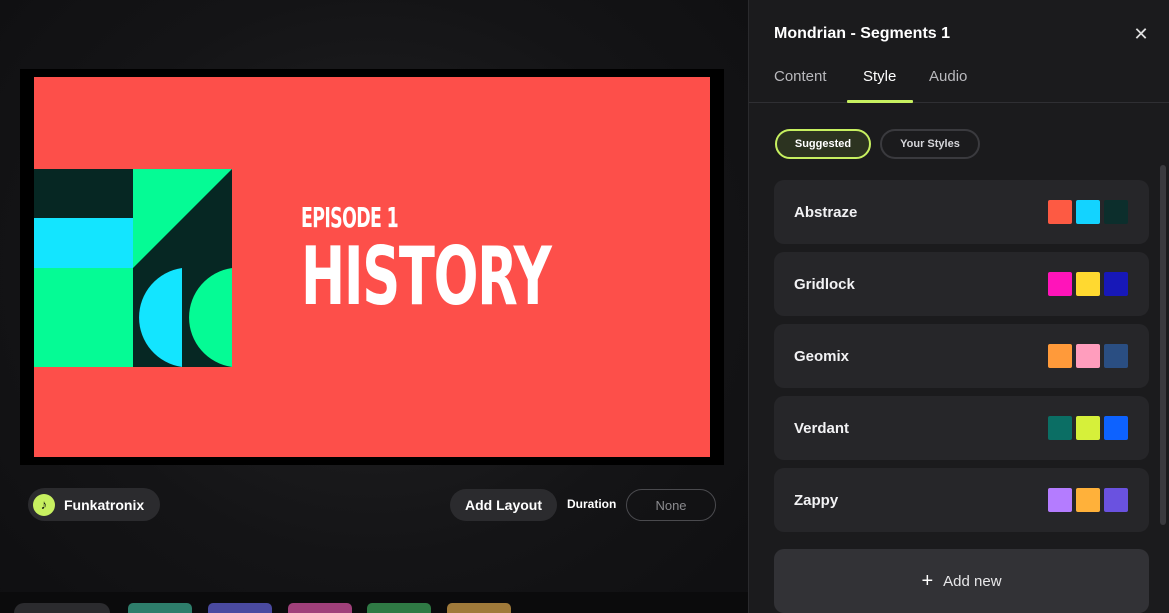 The width and height of the screenshot is (1169, 613). I want to click on style-card-zappy: Zappy, so click(961, 500).